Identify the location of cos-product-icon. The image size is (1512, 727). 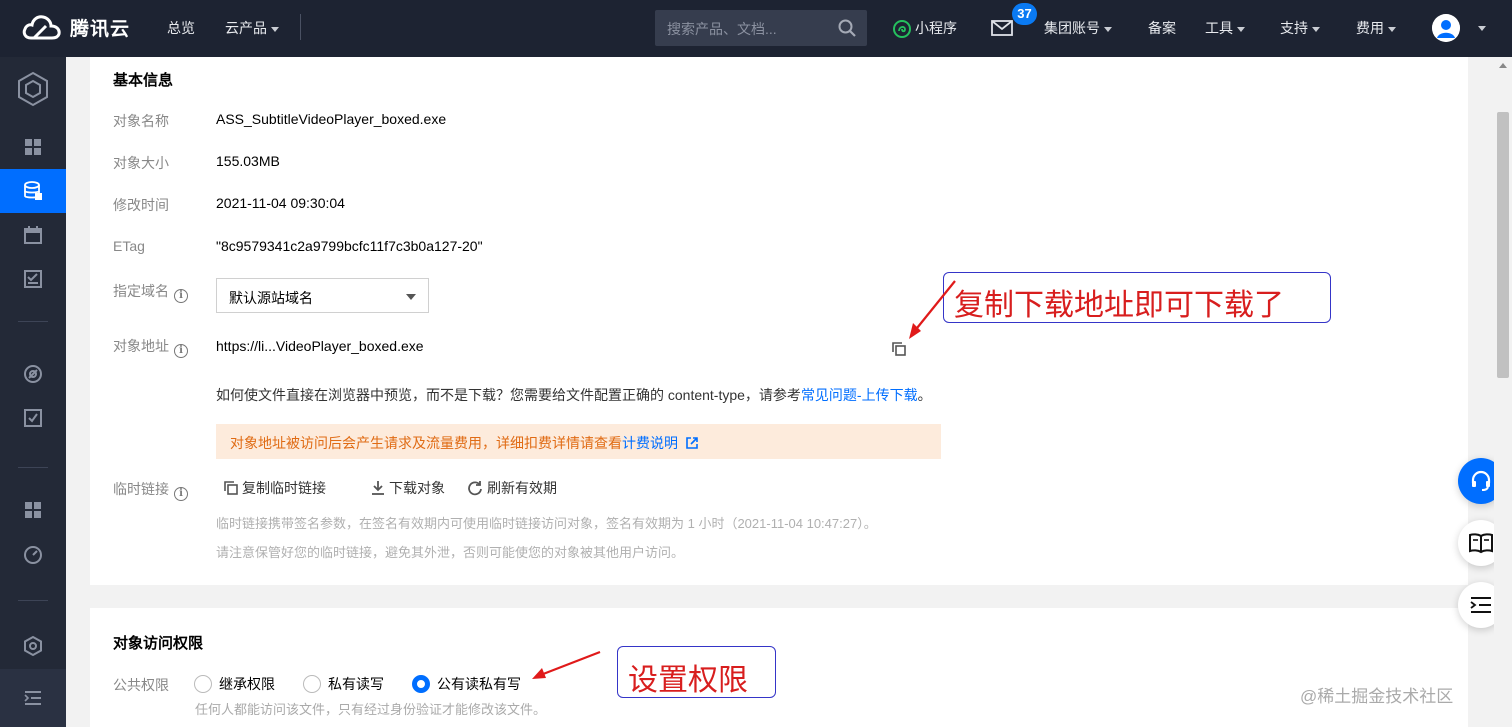
(33, 89).